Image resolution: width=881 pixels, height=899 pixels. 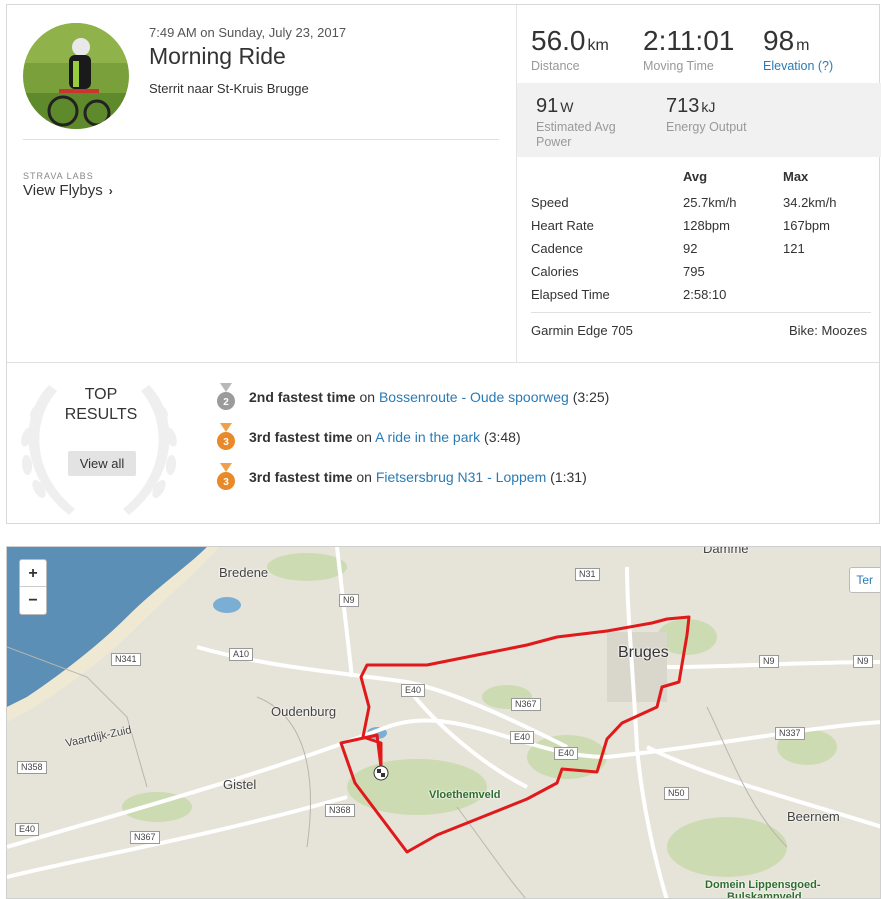 I want to click on achievement-time: (1:31), so click(x=568, y=477).